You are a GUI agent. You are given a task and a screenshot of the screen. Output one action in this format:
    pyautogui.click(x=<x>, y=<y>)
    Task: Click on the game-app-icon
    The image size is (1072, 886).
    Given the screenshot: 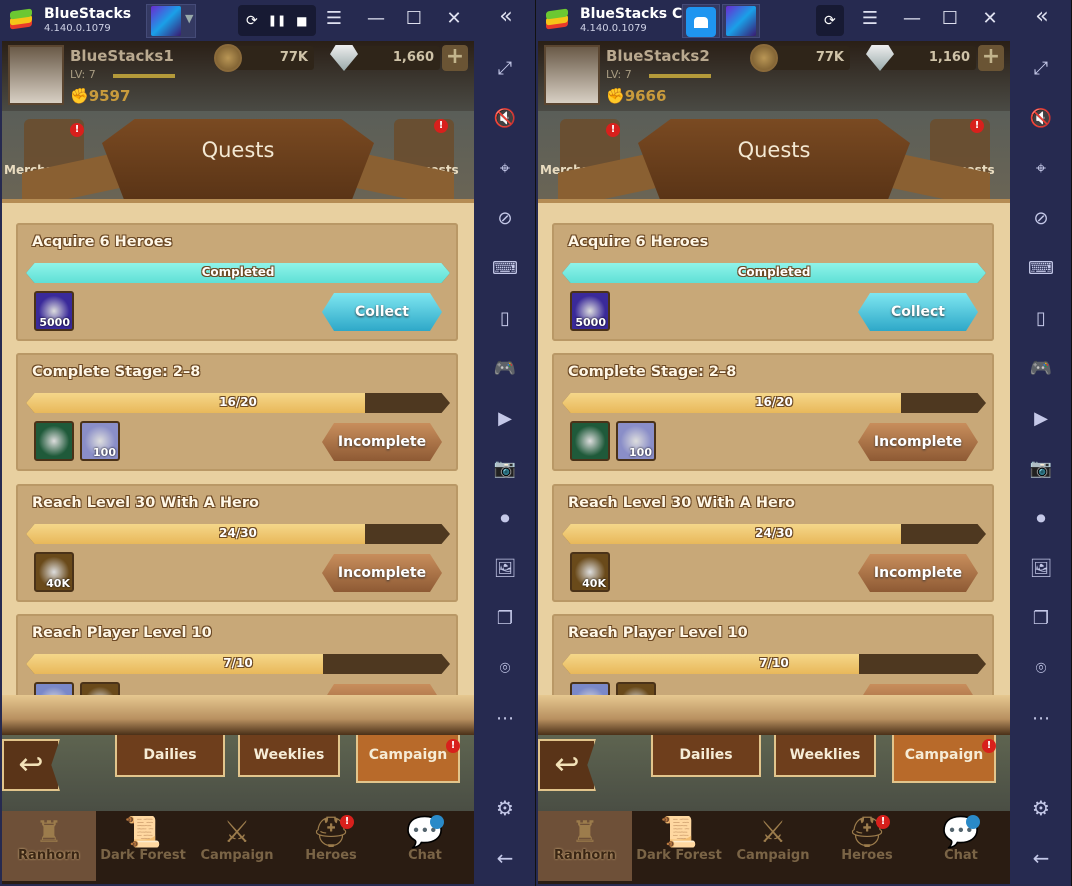 What is the action you would take?
    pyautogui.click(x=166, y=21)
    